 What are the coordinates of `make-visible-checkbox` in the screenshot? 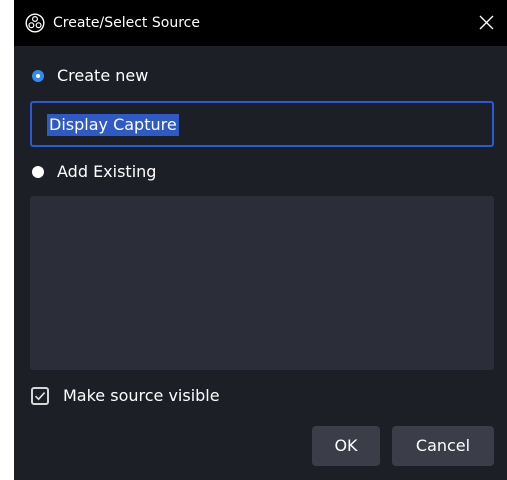 It's located at (40, 396).